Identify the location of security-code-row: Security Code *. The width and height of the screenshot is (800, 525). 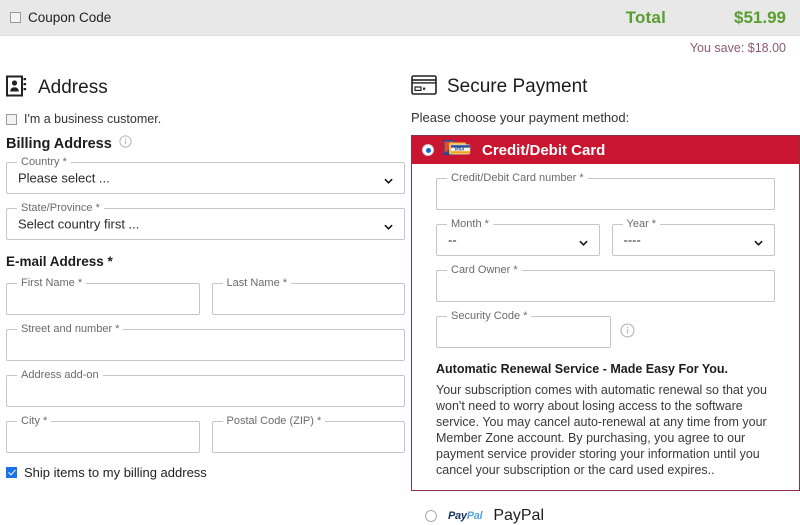
(605, 329).